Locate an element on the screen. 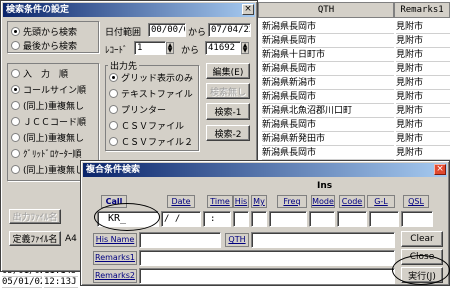 Image resolution: width=450 pixels, height=288 pixels. radio-sort-callsign-unique: (同上)重複無し is located at coordinates (47, 105).